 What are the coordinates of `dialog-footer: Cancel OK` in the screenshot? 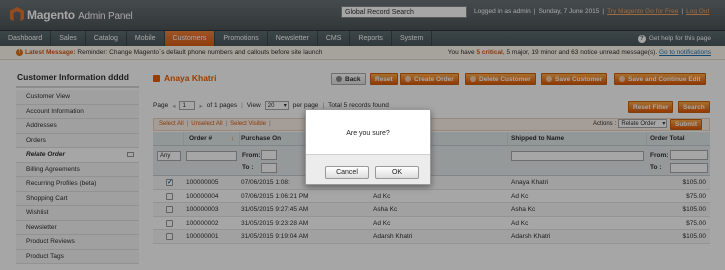 It's located at (368, 169).